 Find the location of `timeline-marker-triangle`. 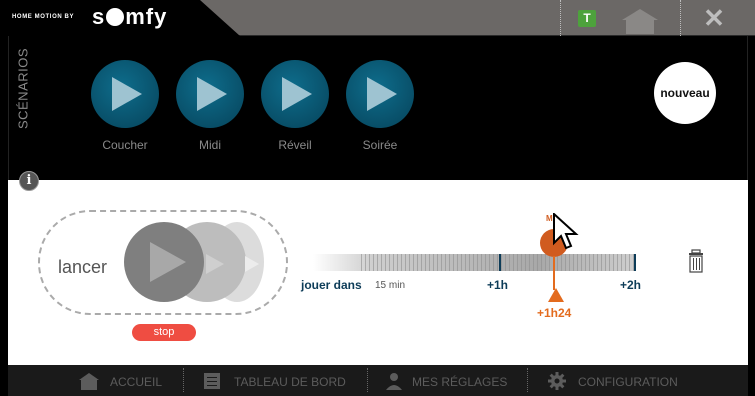

timeline-marker-triangle is located at coordinates (556, 295).